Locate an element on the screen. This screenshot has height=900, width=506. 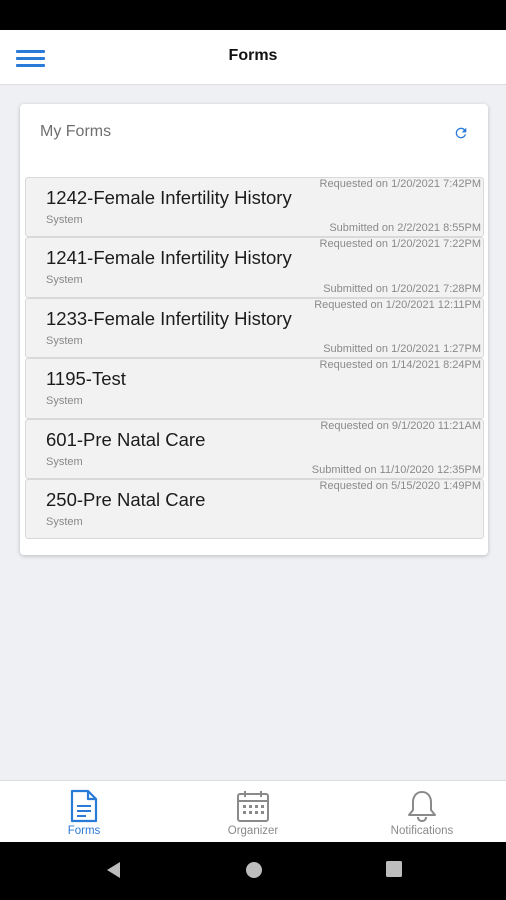
home-icon is located at coordinates (254, 870).